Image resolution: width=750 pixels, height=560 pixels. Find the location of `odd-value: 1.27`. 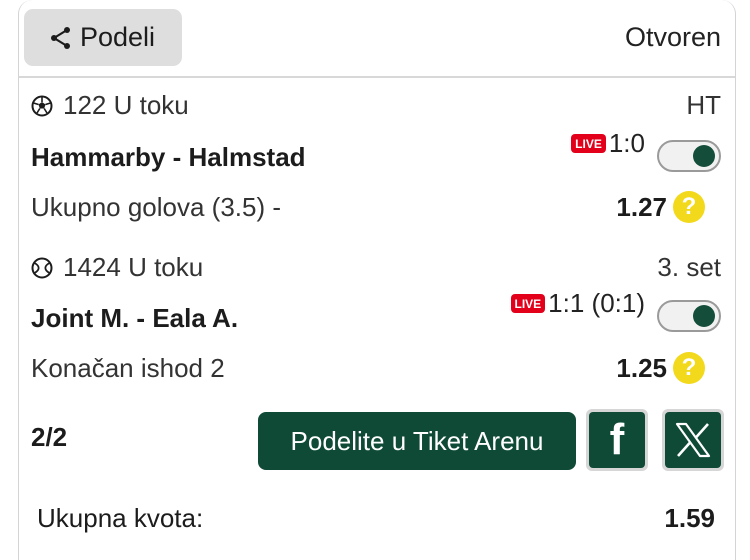

odd-value: 1.27 is located at coordinates (641, 207).